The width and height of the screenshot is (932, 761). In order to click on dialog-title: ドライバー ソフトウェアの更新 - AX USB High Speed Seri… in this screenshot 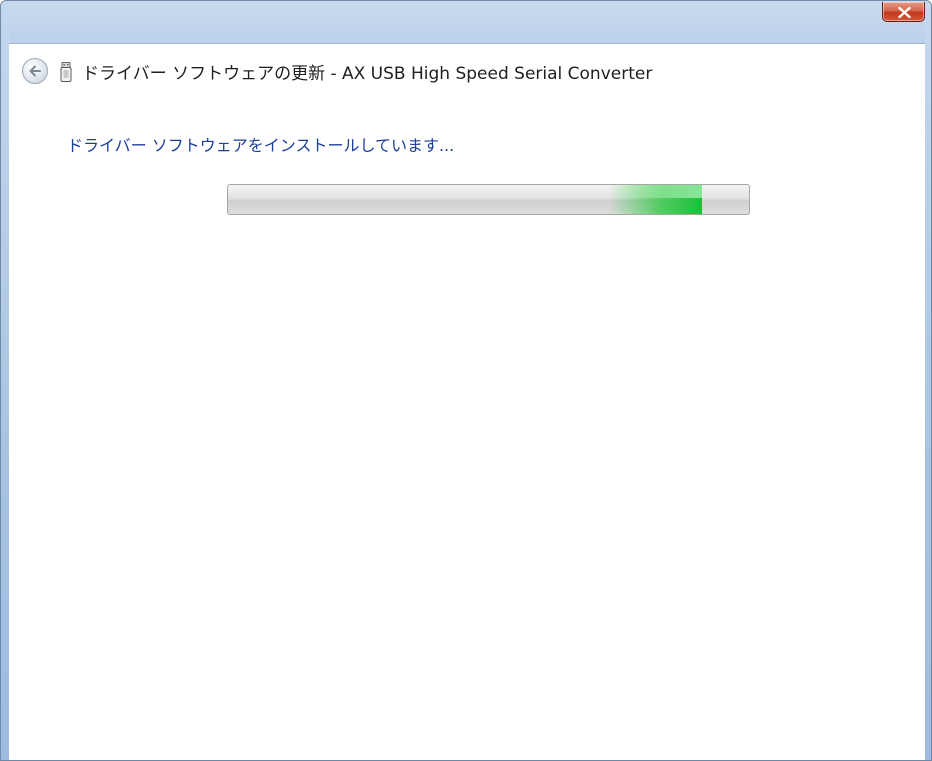, I will do `click(367, 74)`.